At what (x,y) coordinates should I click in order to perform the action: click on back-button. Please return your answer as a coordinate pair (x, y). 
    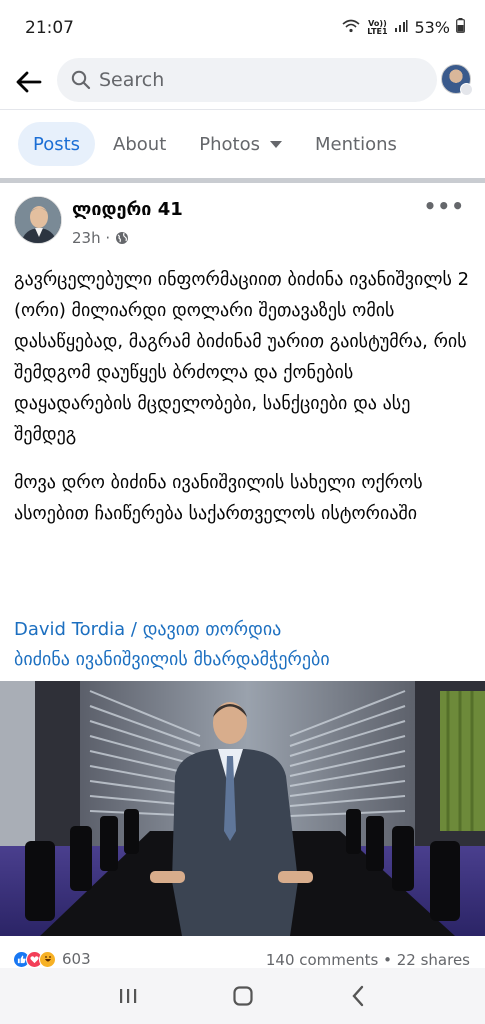
    Looking at the image, I should click on (29, 82).